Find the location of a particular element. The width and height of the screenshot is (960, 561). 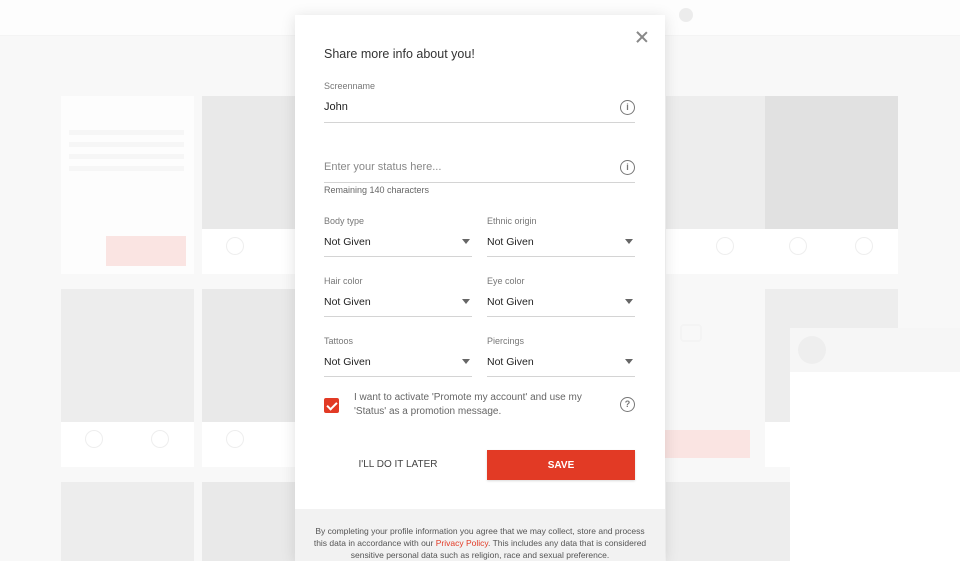

tattoos-label: Tattoos is located at coordinates (339, 341).